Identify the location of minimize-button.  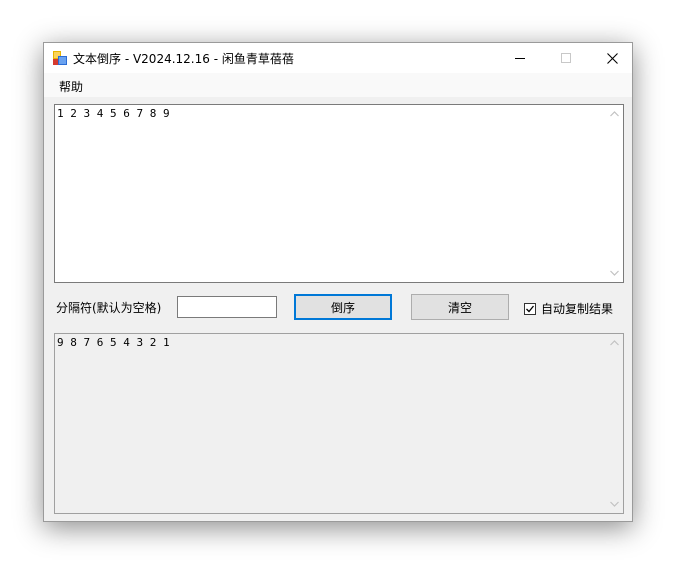
(520, 58).